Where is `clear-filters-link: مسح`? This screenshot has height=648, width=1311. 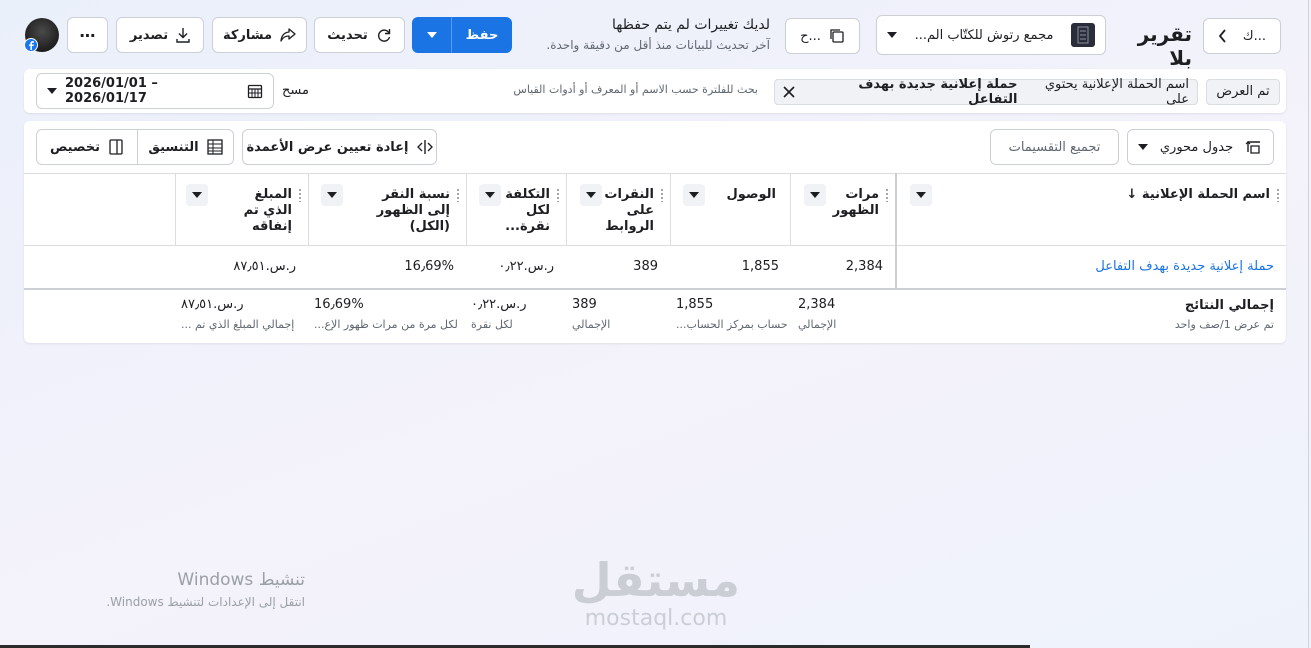 clear-filters-link: مسح is located at coordinates (295, 90).